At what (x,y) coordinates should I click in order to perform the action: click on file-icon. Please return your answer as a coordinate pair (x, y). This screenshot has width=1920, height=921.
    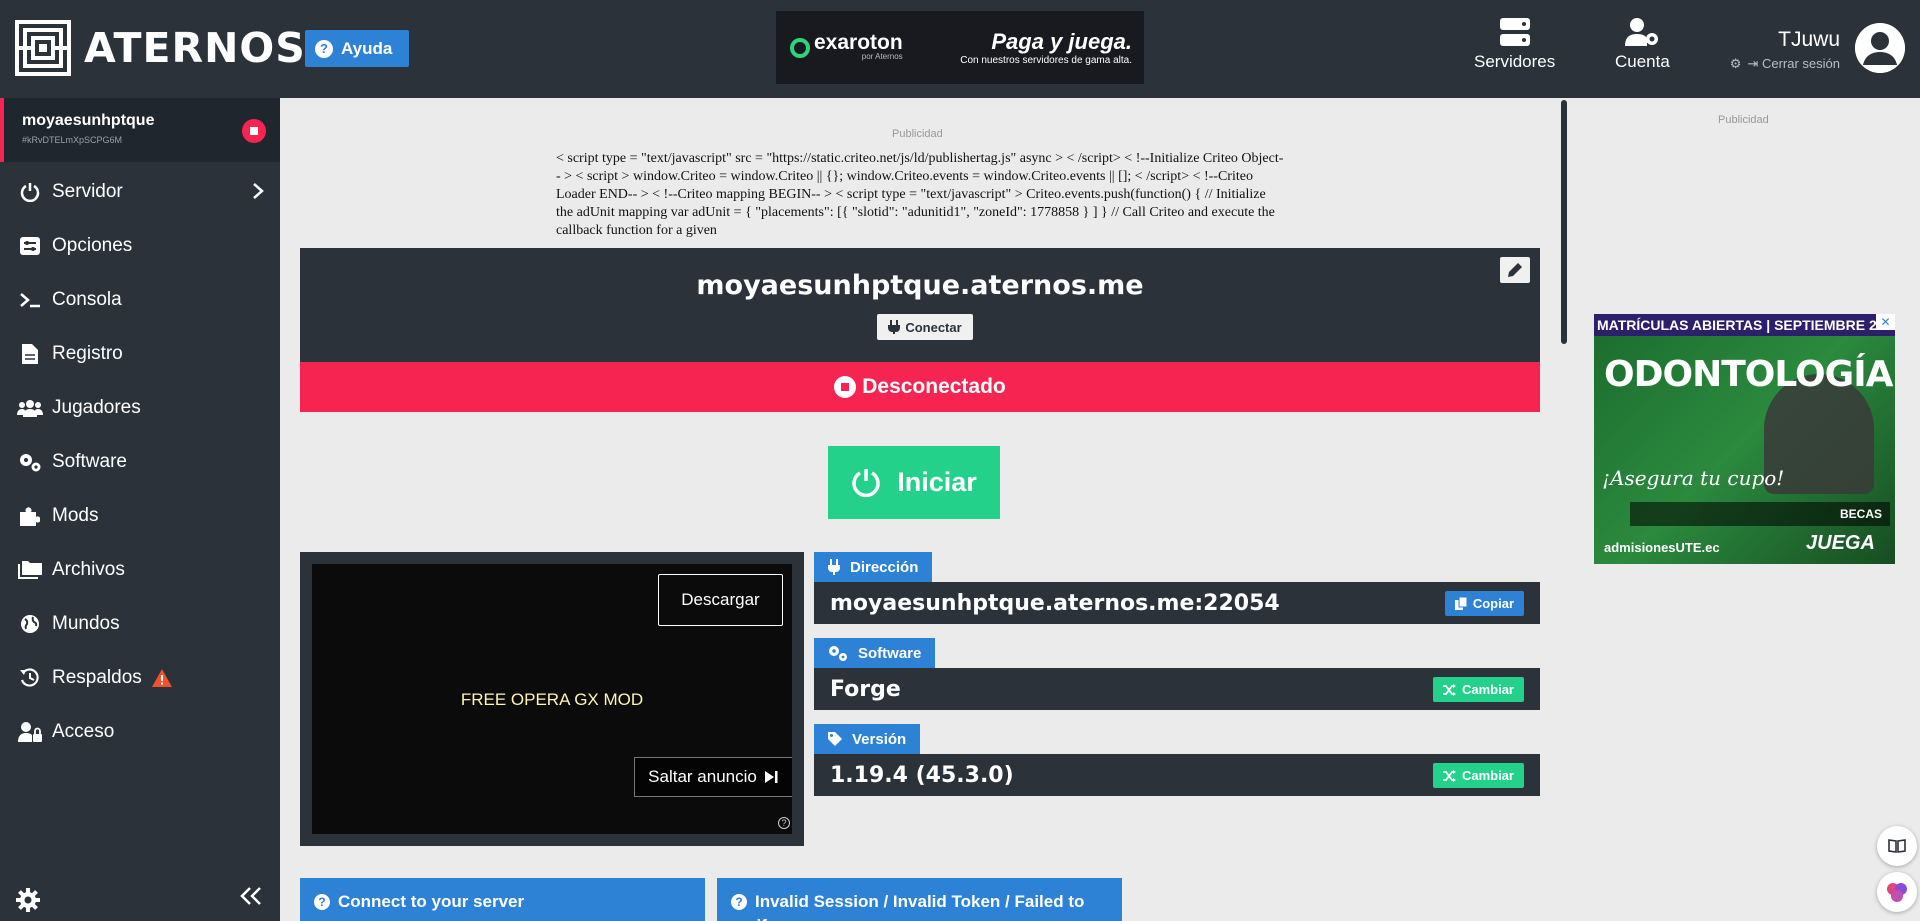
    Looking at the image, I should click on (30, 354).